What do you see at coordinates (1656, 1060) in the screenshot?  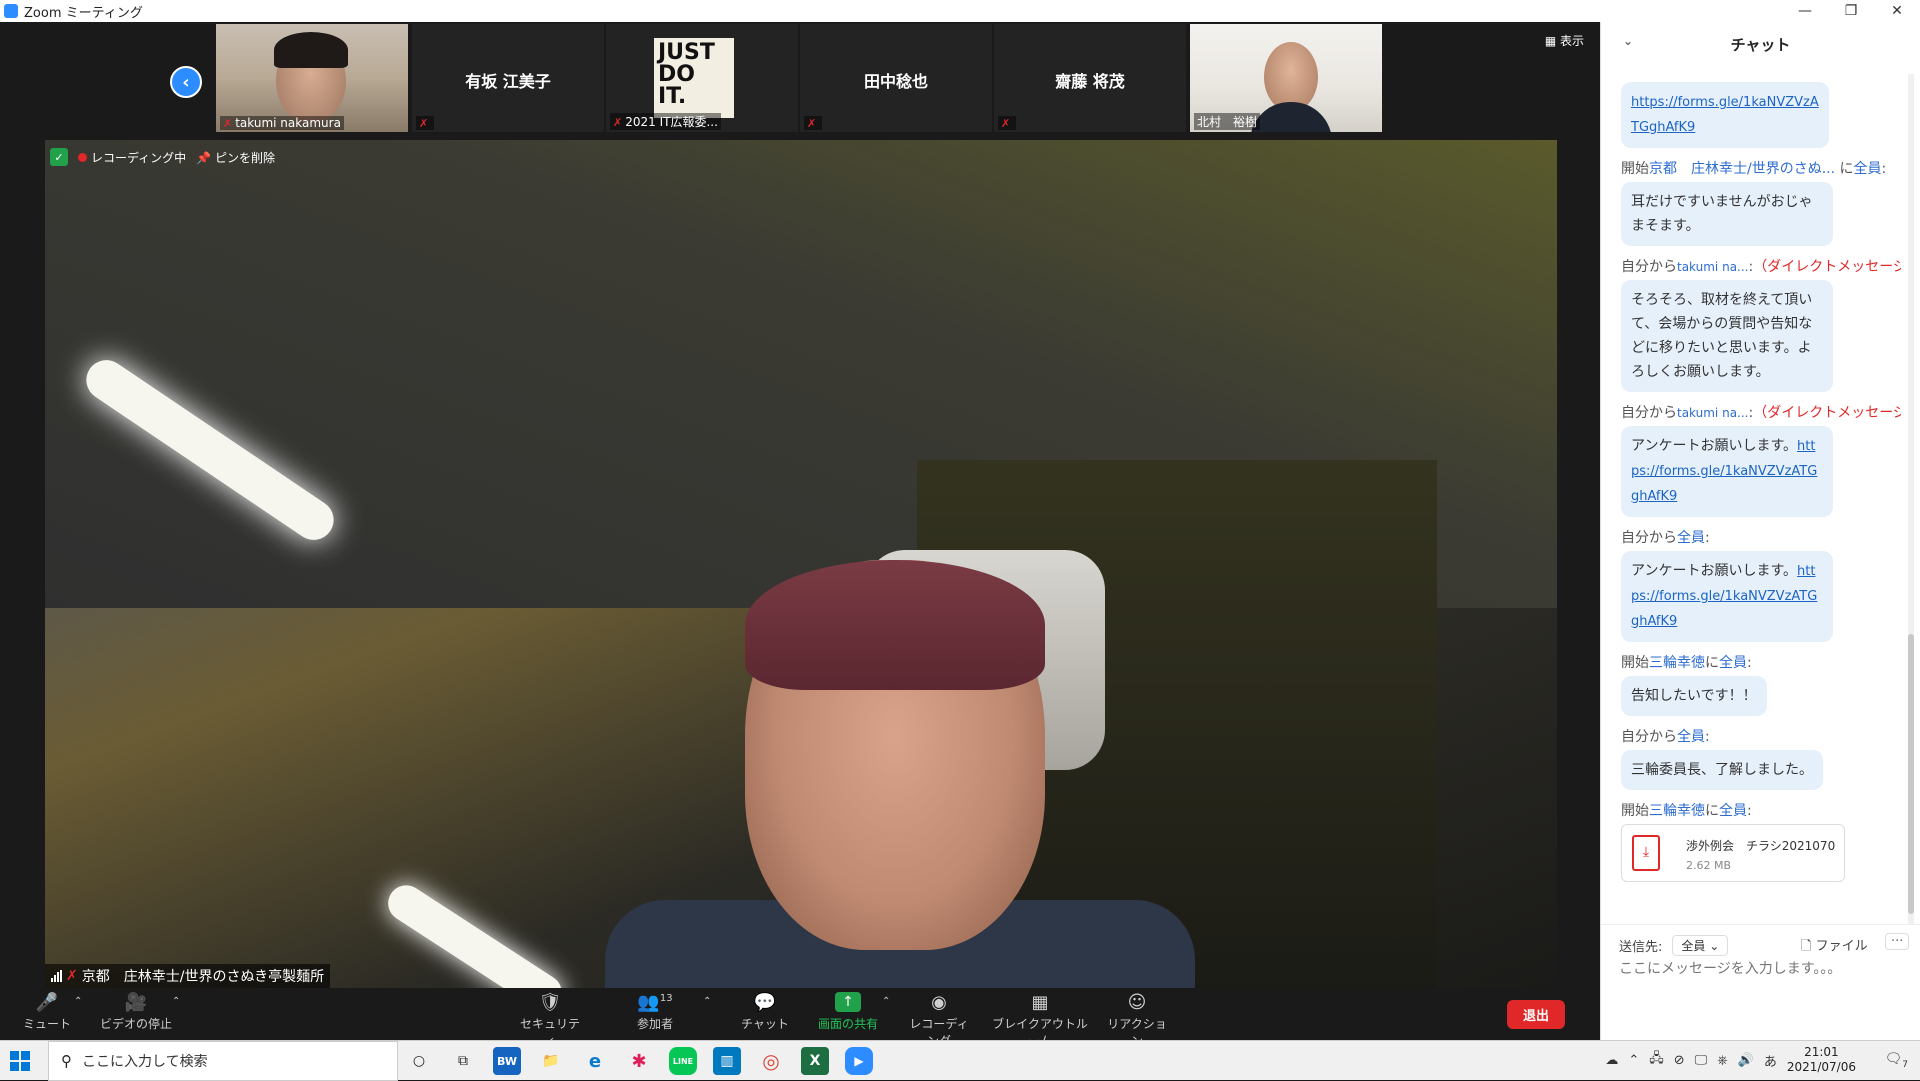 I see `network-icon: 🖧` at bounding box center [1656, 1060].